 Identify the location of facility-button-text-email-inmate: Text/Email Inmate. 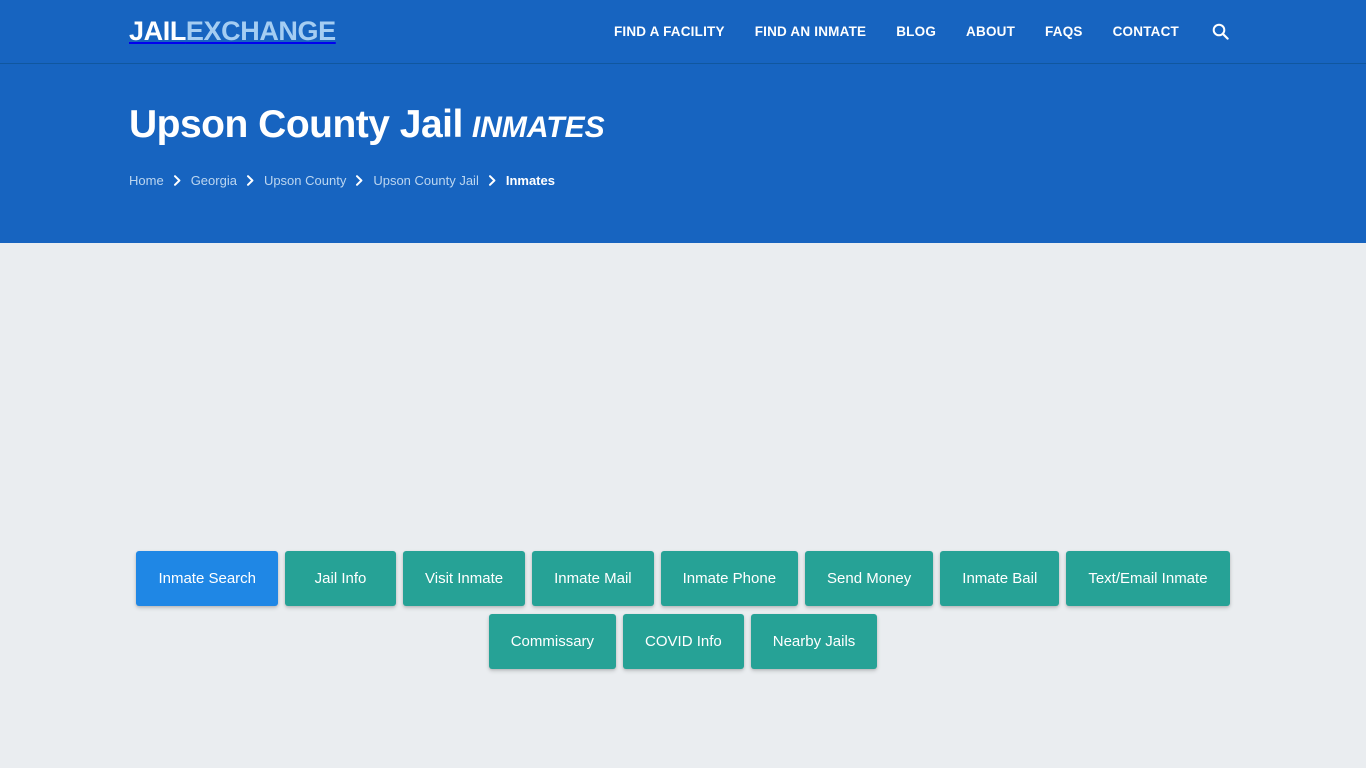
(1148, 578).